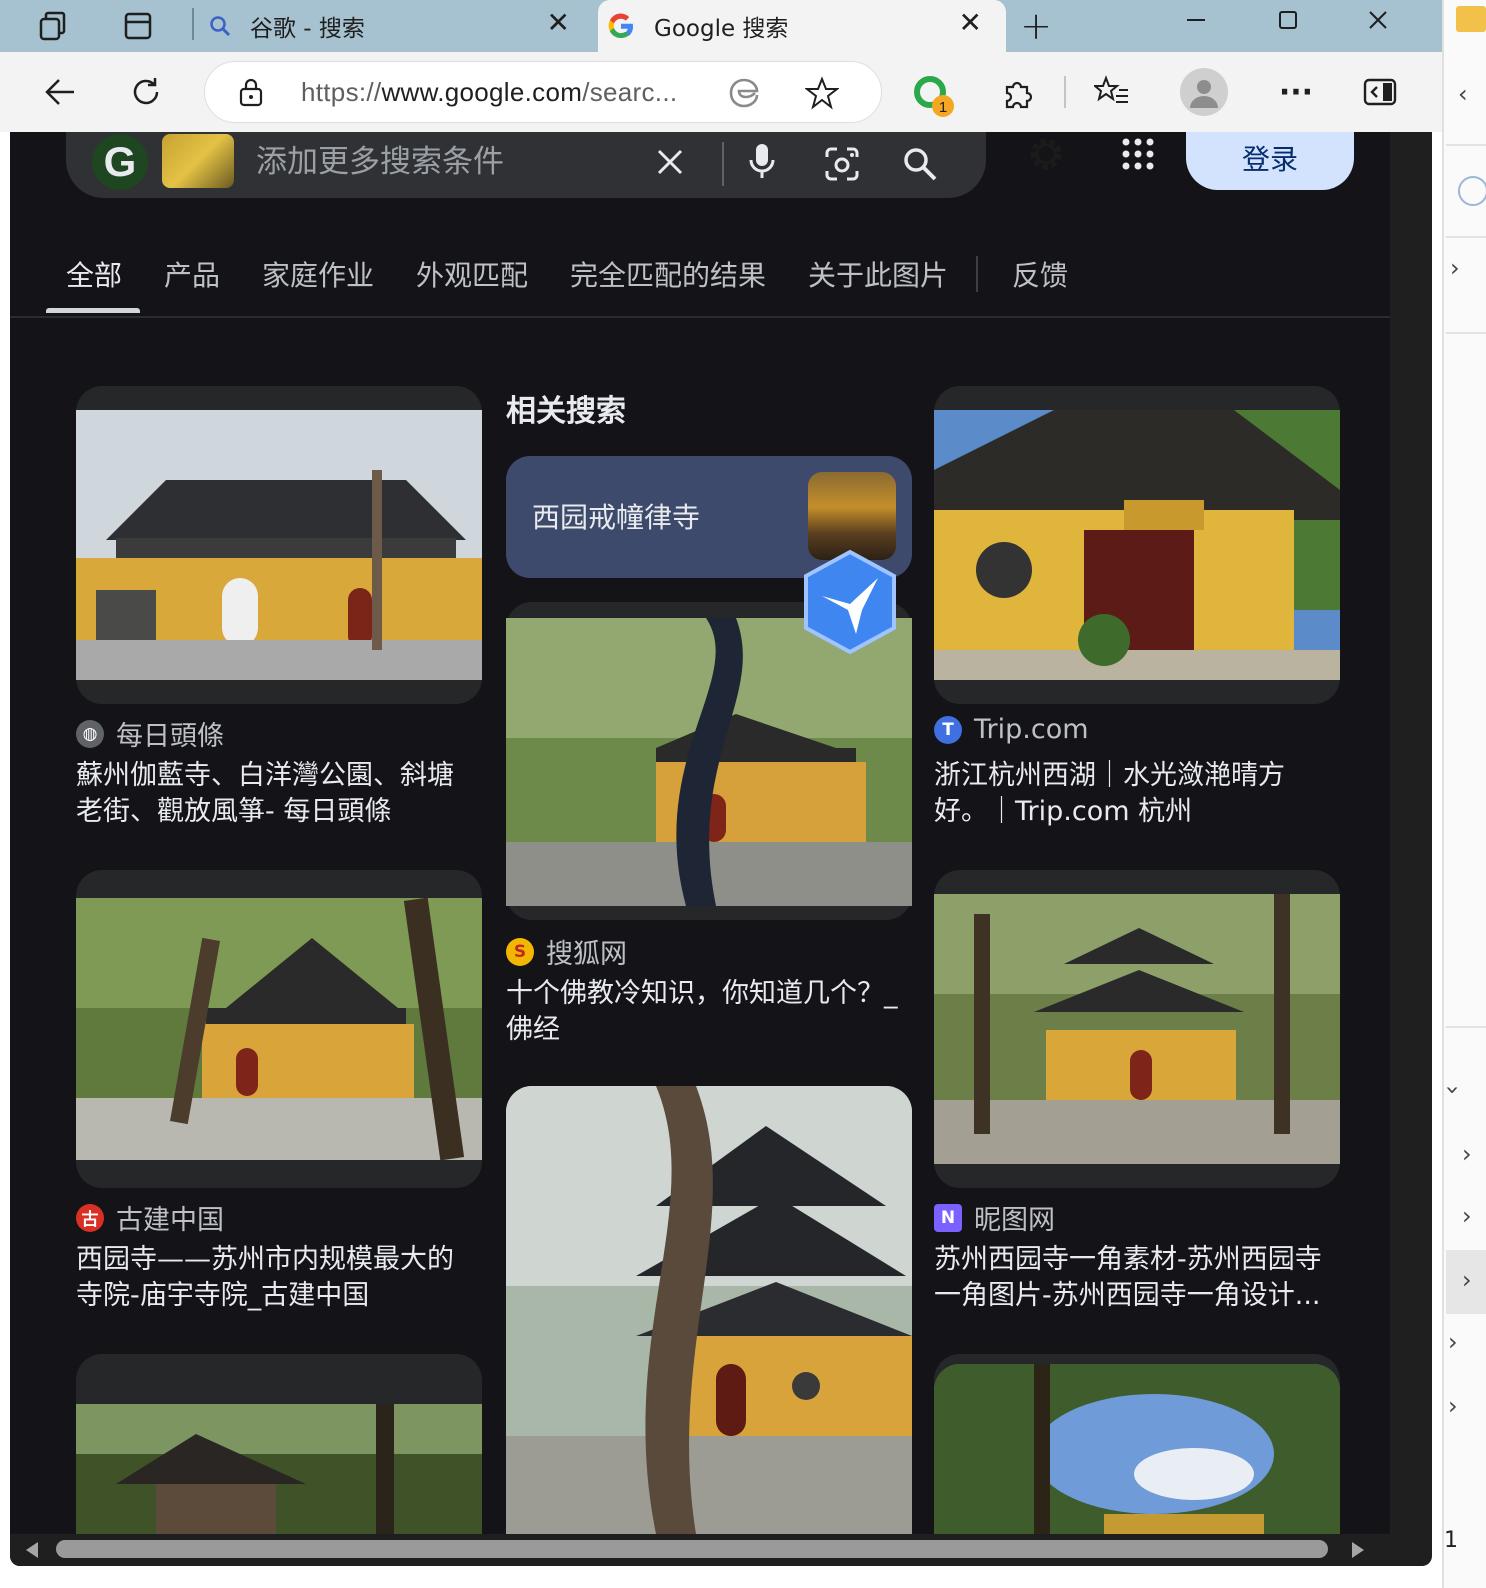 The height and width of the screenshot is (1588, 1486). Describe the element at coordinates (822, 93) in the screenshot. I see `favorite-star-icon` at that location.